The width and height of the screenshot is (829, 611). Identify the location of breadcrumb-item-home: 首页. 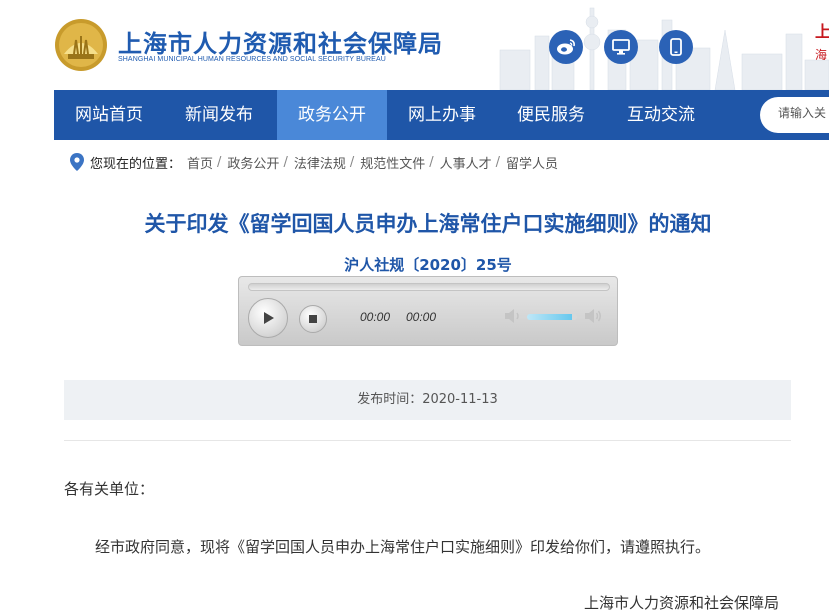
(200, 162).